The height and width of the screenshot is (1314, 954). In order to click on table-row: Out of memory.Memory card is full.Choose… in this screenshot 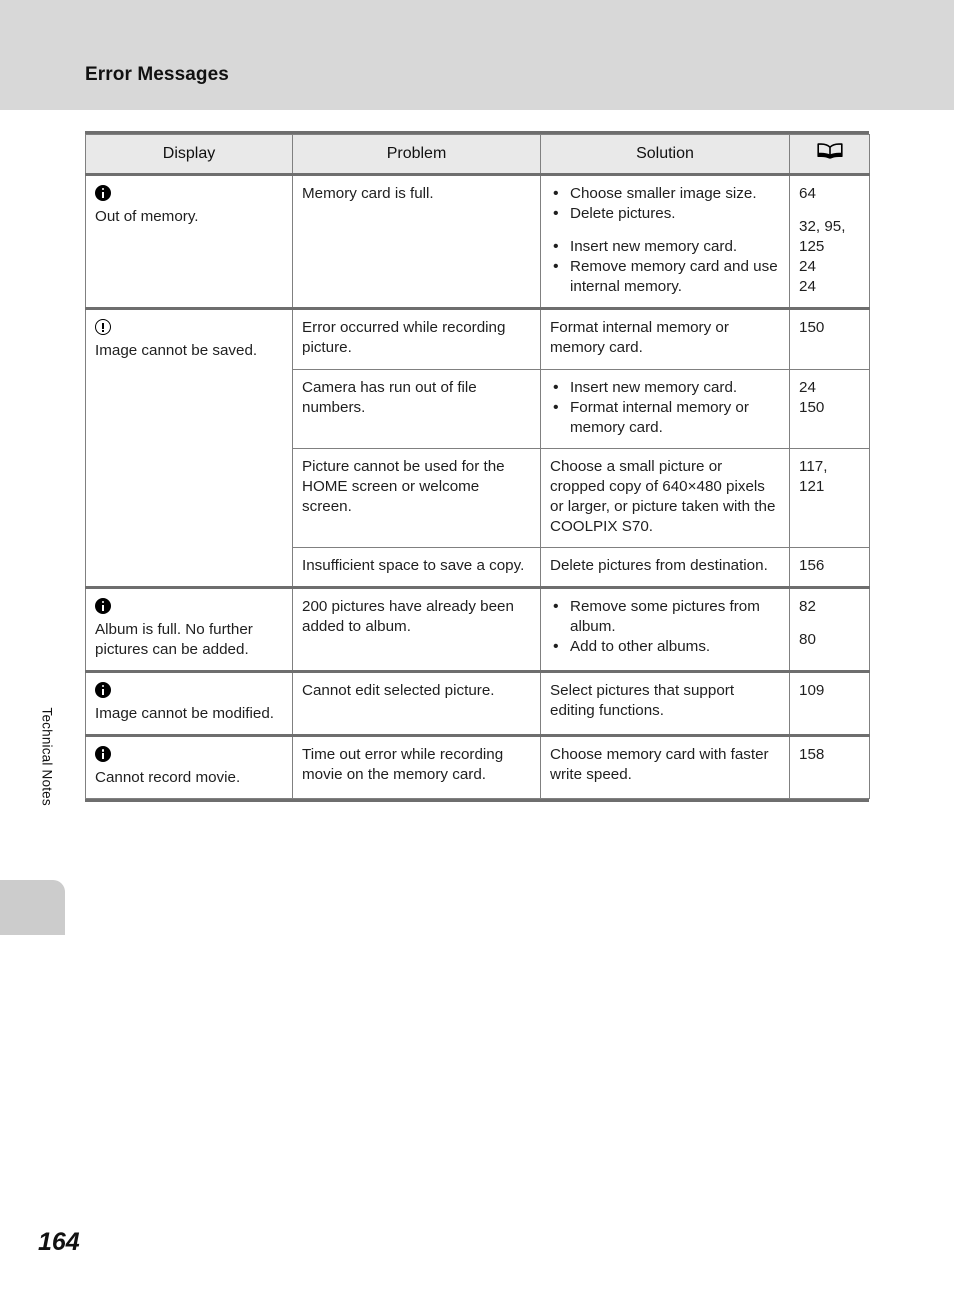, I will do `click(477, 241)`.